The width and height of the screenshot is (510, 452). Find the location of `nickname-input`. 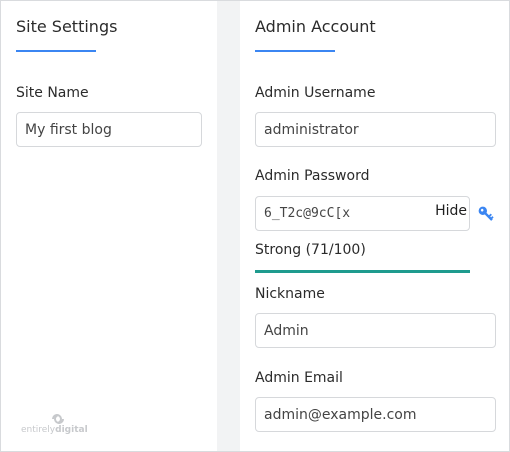

nickname-input is located at coordinates (375, 330).